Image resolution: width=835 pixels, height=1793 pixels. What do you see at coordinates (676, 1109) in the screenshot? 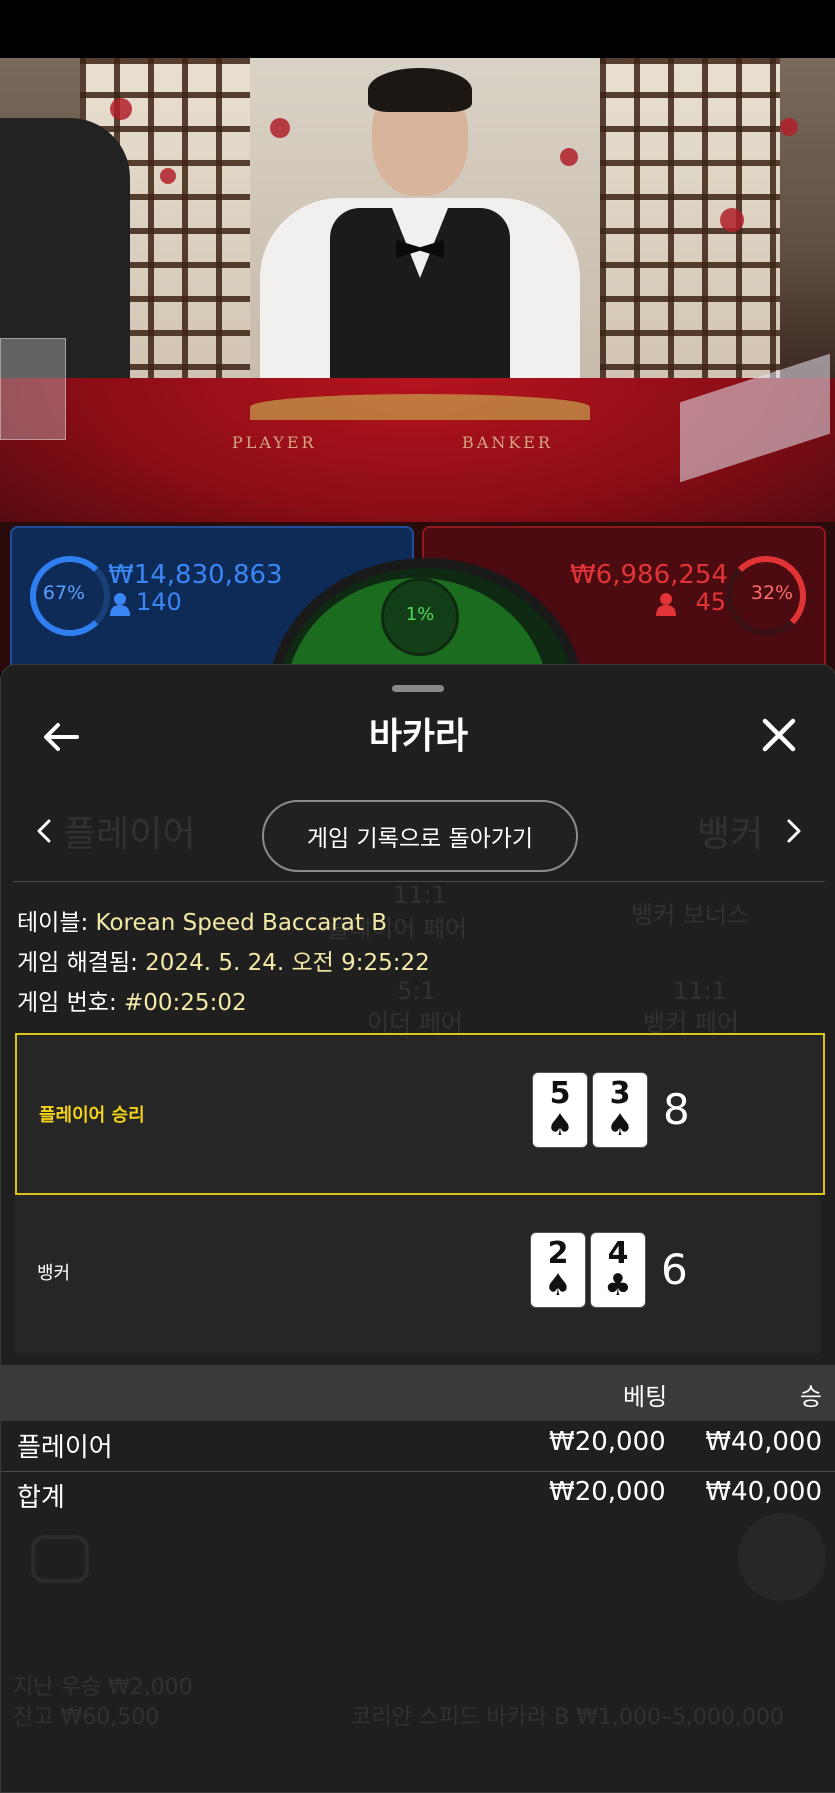
I see `player-score: 8` at bounding box center [676, 1109].